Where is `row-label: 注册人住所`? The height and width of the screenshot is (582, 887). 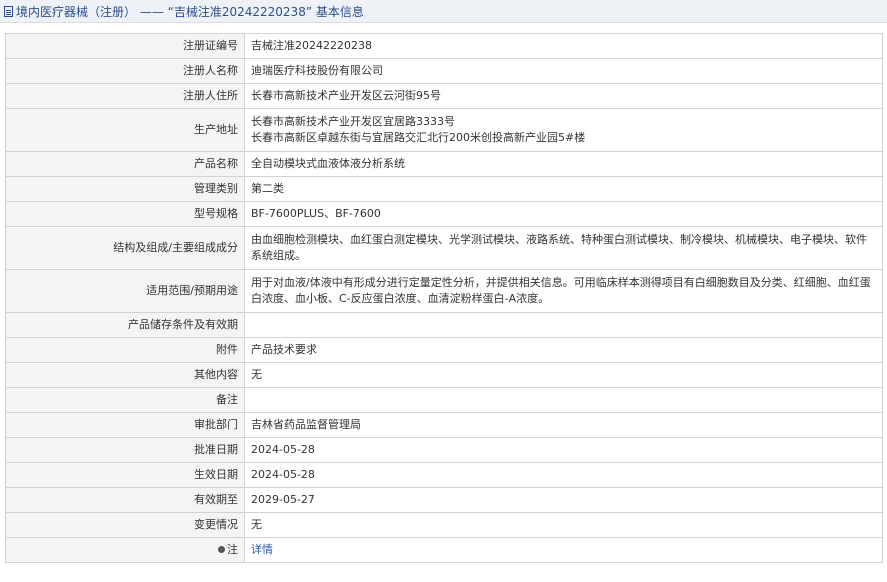
row-label: 注册人住所 is located at coordinates (125, 96).